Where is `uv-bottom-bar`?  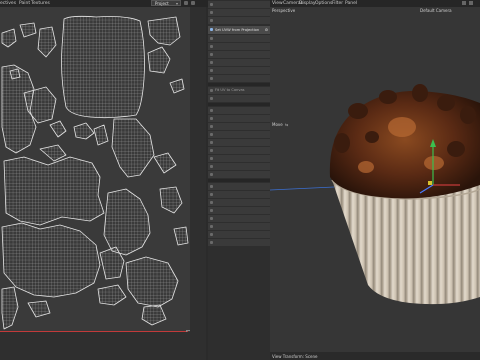 uv-bottom-bar is located at coordinates (95, 346).